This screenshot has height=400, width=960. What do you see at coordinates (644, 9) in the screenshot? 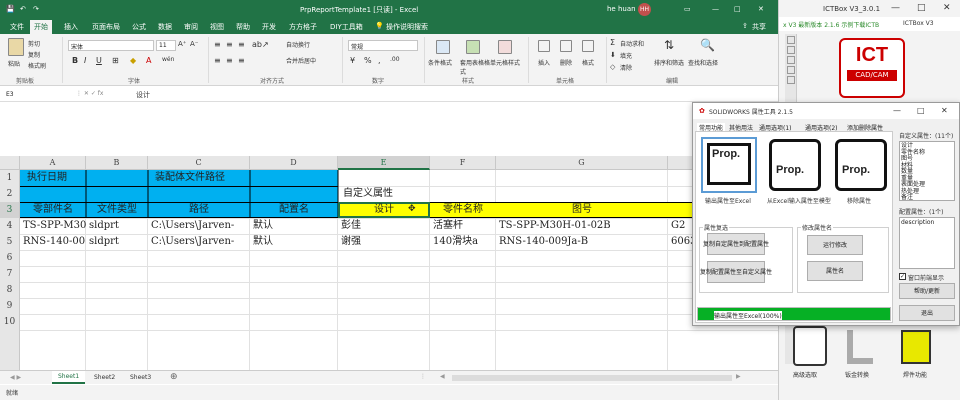
I see `avatar: HH` at bounding box center [644, 9].